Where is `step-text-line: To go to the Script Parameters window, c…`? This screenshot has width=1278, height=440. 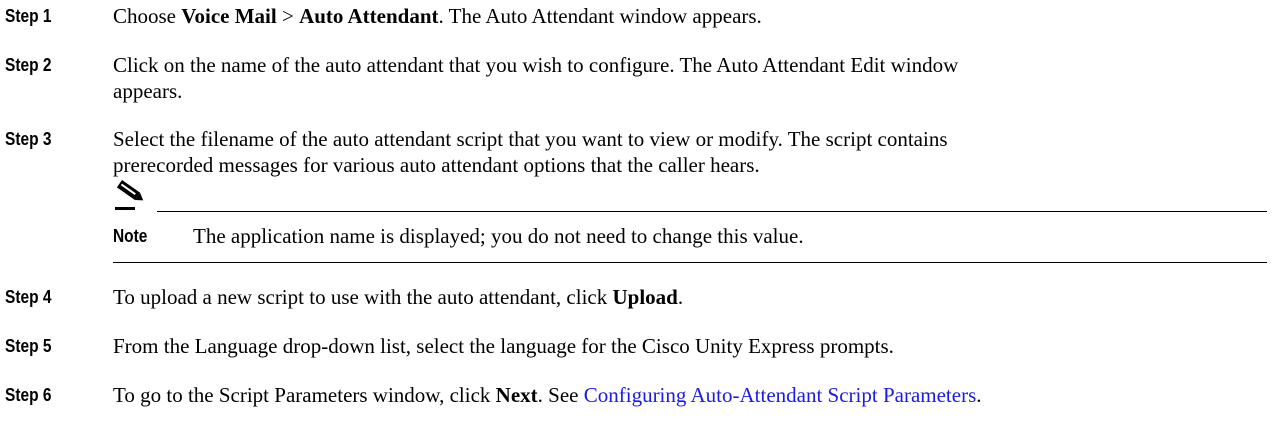 step-text-line: To go to the Script Parameters window, c… is located at coordinates (693, 395).